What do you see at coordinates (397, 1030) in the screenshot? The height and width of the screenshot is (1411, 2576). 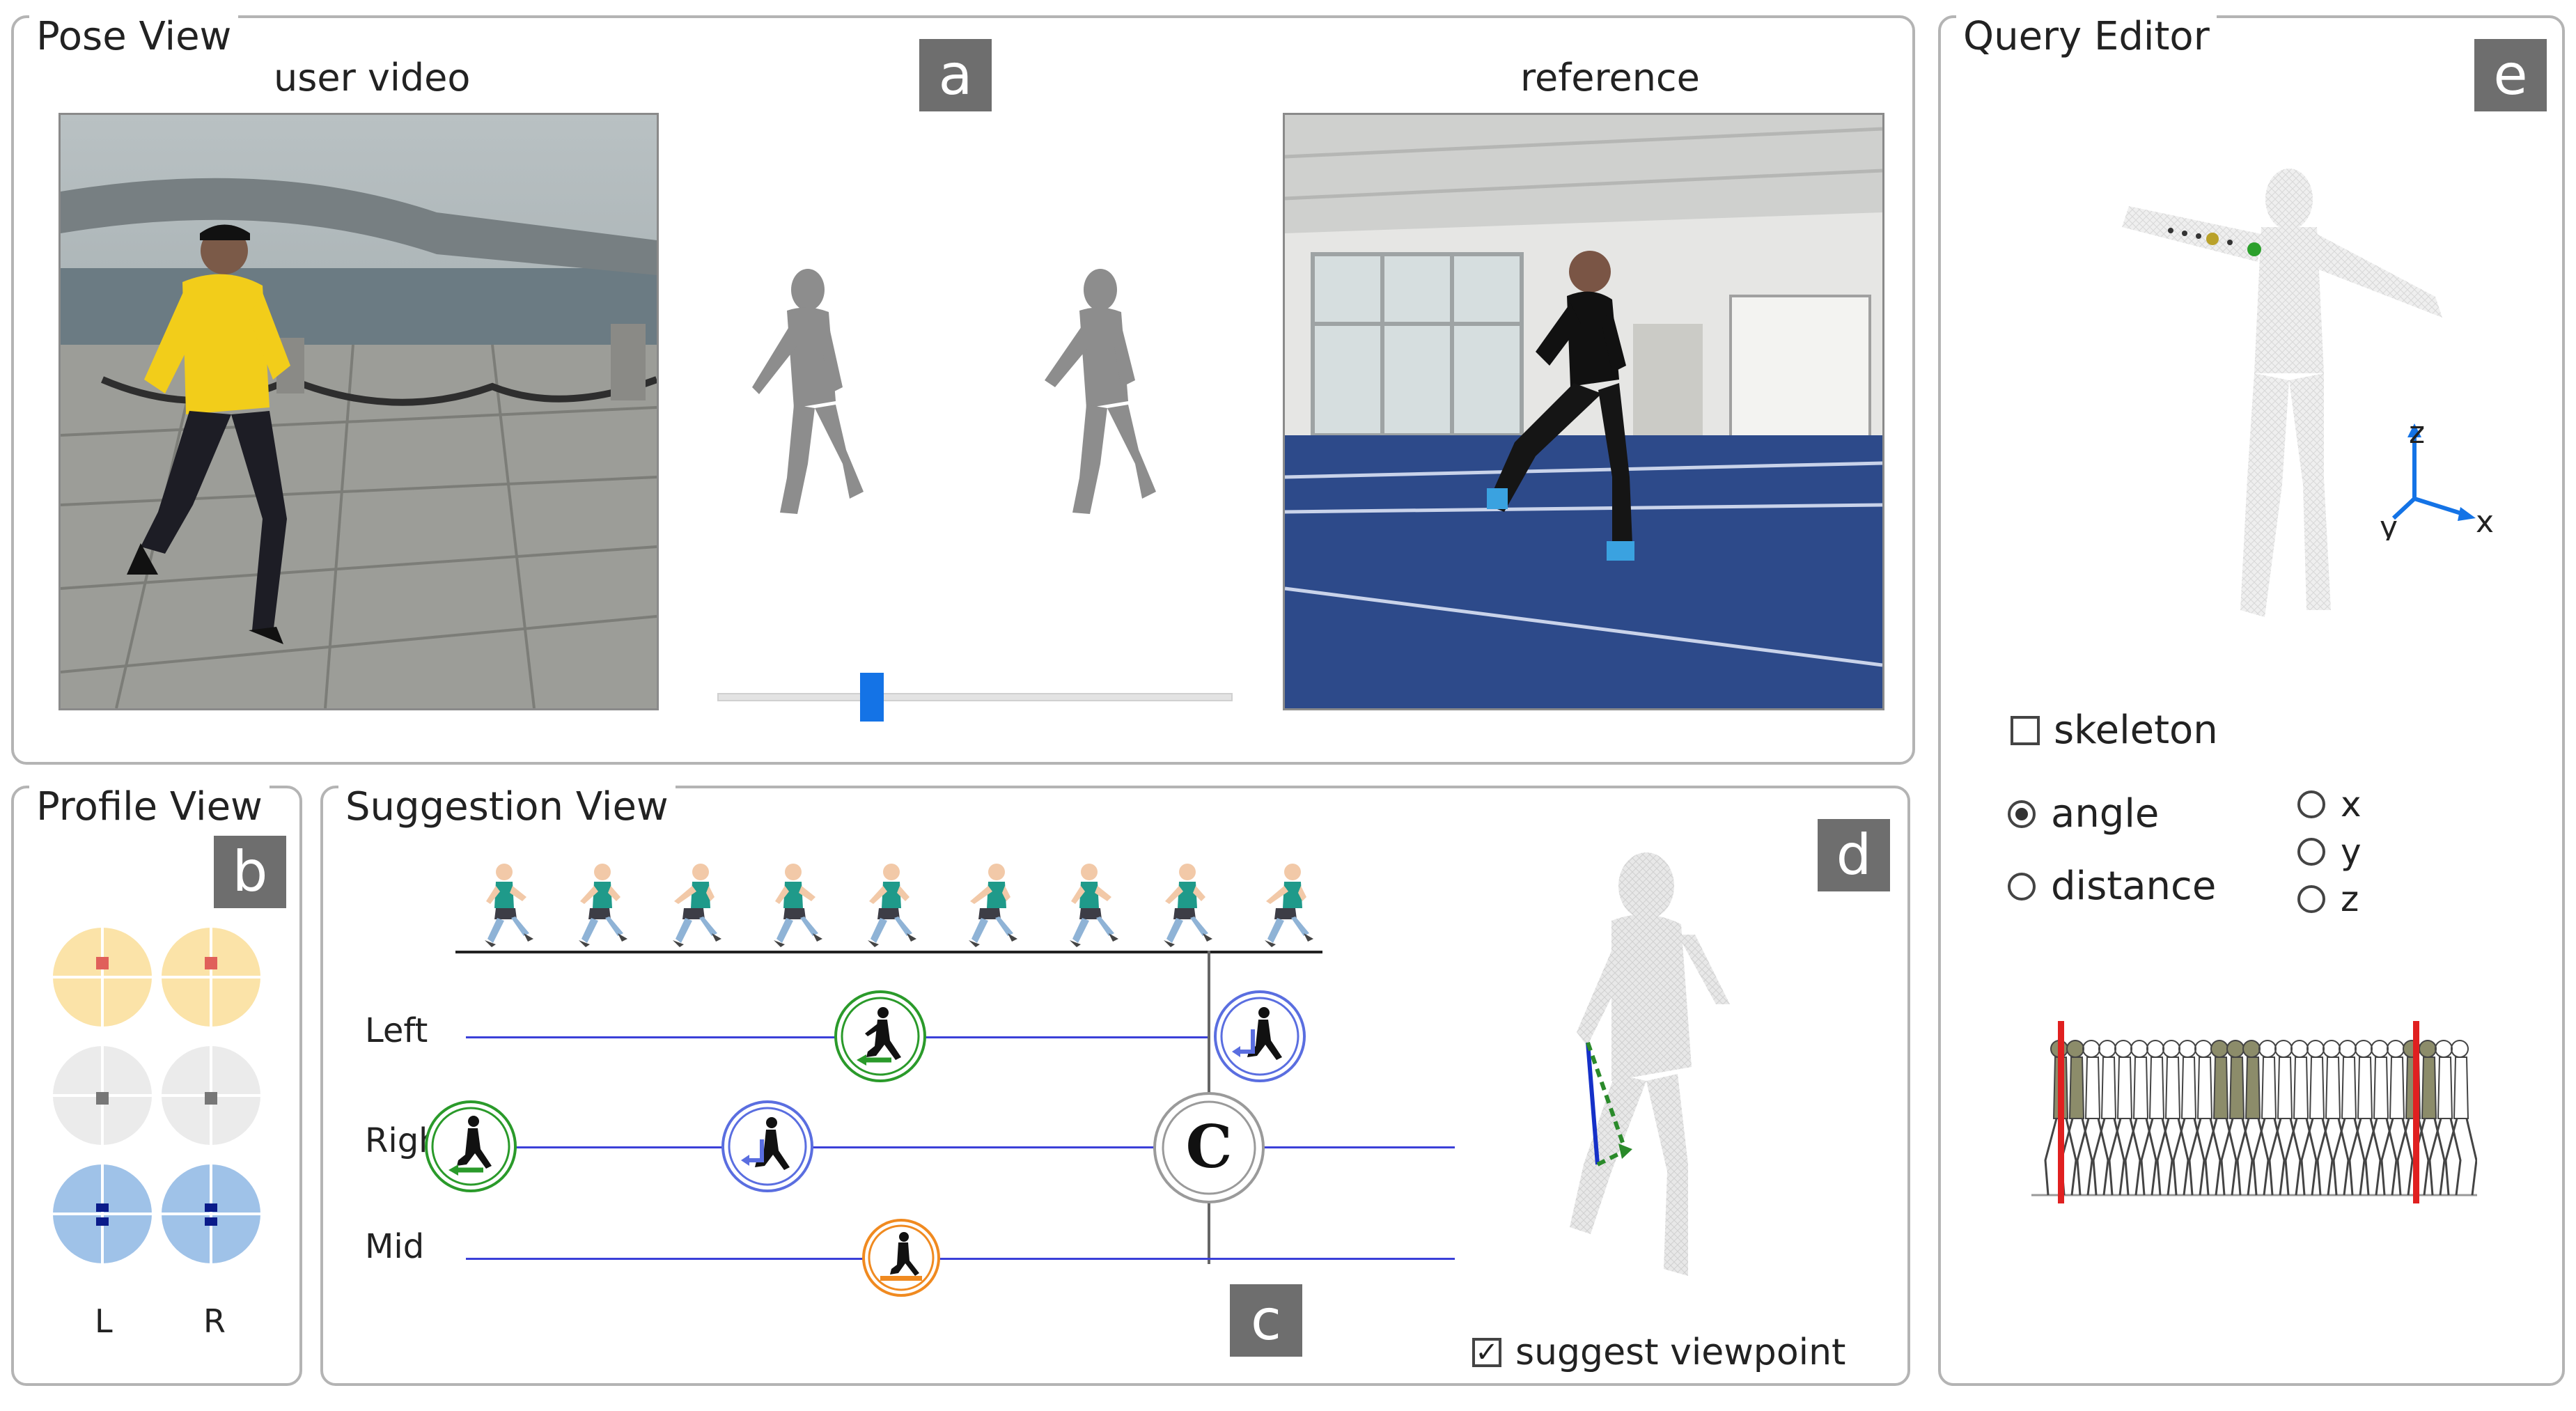 I see `row-label-left: Left` at bounding box center [397, 1030].